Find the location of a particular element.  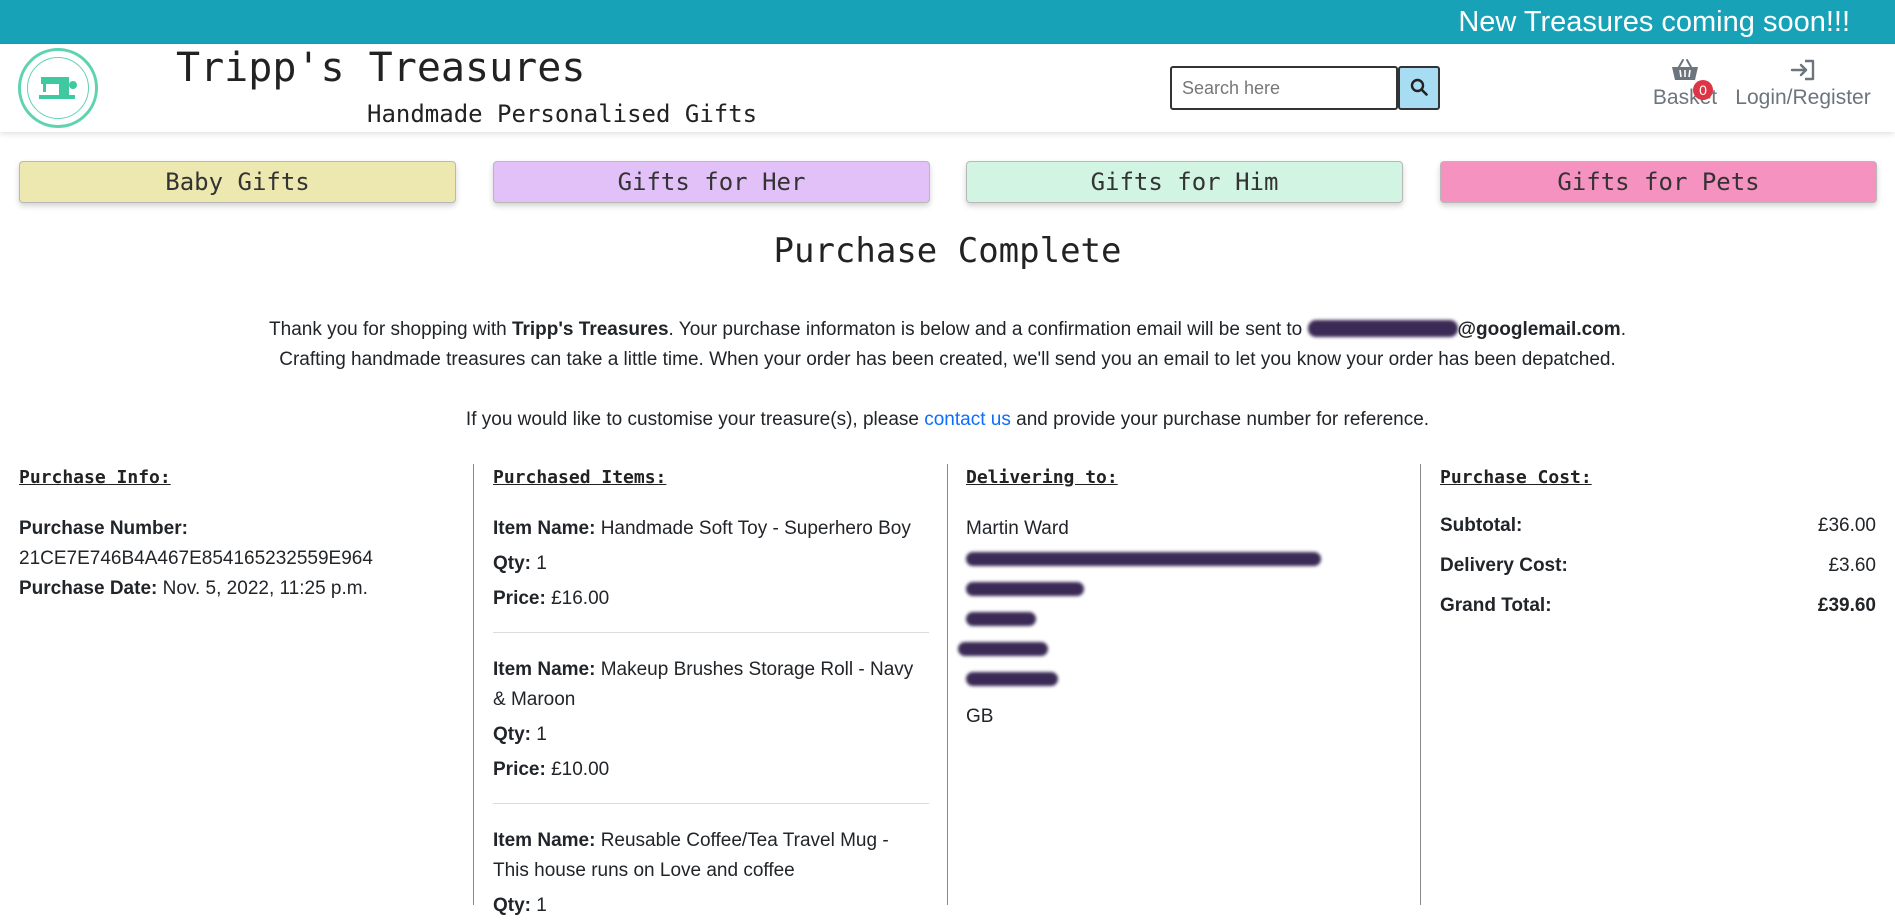

email-domain: @googlemail.com is located at coordinates (1539, 329).